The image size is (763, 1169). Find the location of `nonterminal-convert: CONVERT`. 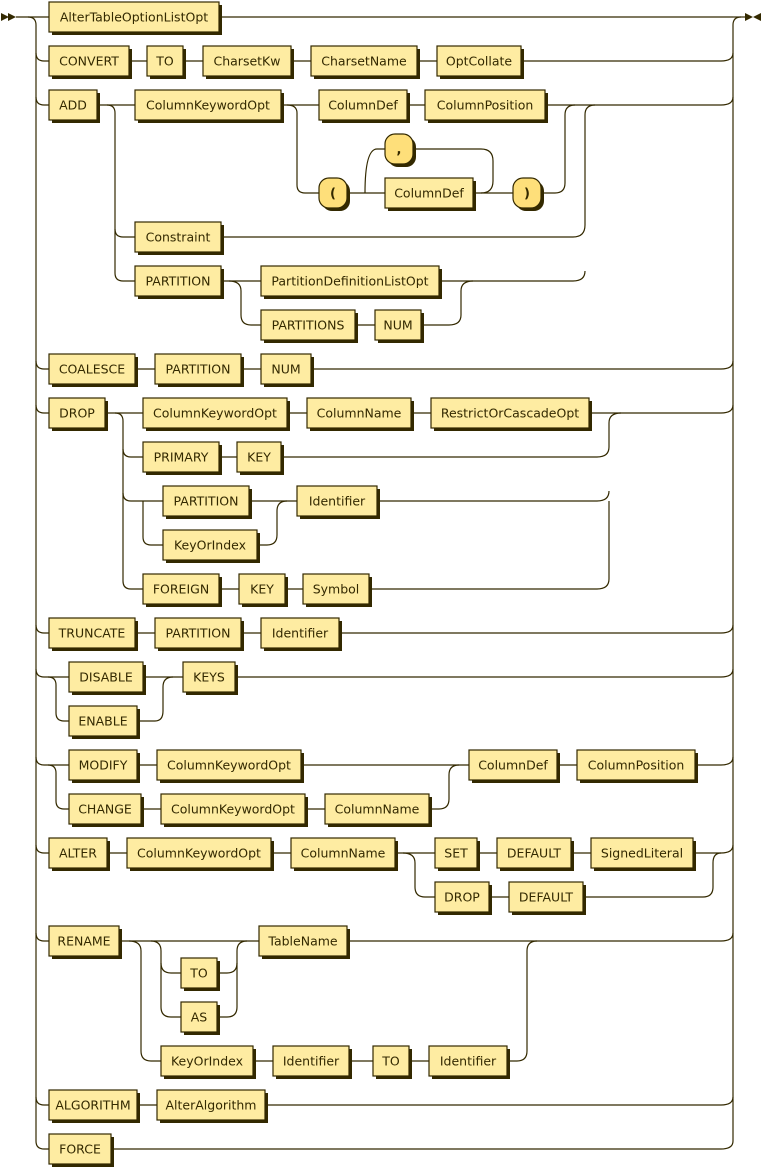

nonterminal-convert: CONVERT is located at coordinates (90, 62).